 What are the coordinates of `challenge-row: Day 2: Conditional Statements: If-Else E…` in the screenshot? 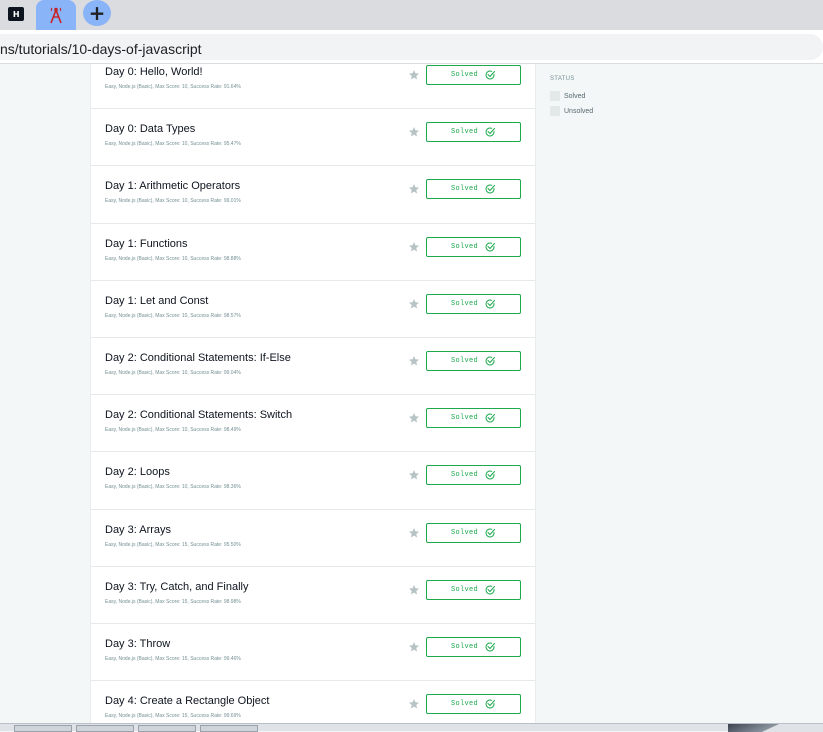 It's located at (313, 367).